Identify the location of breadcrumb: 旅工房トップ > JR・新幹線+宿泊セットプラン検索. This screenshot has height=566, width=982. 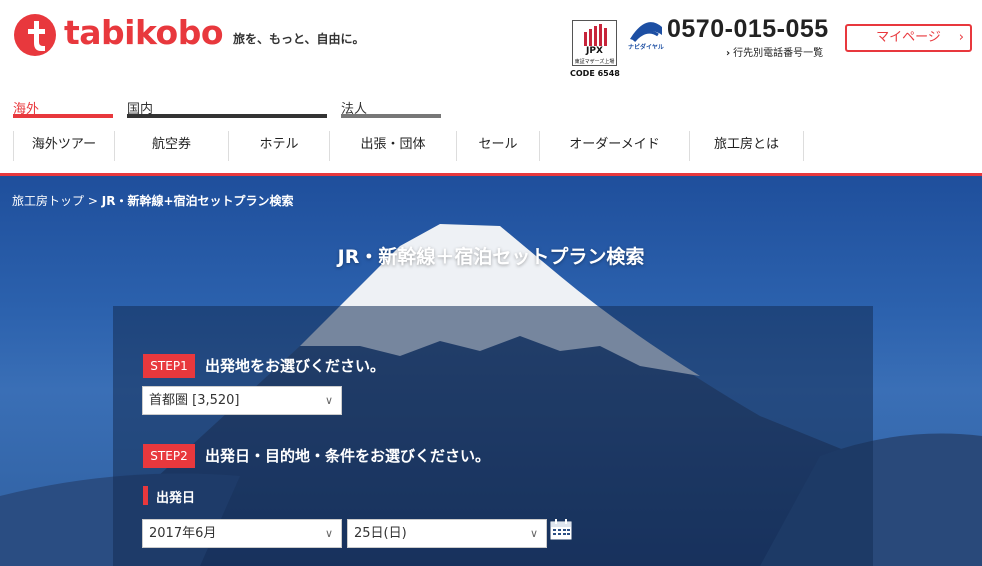
(153, 200).